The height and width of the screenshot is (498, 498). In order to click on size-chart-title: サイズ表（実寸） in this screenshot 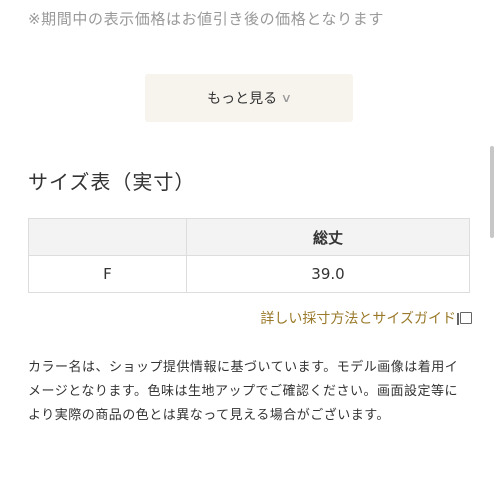, I will do `click(112, 182)`.